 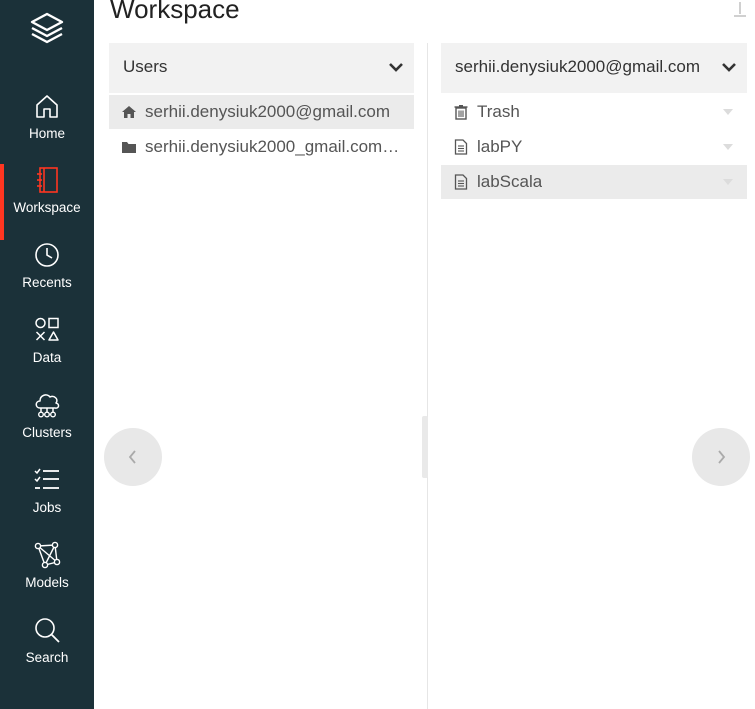 What do you see at coordinates (47, 282) in the screenshot?
I see `sidebar-item-label: Recents` at bounding box center [47, 282].